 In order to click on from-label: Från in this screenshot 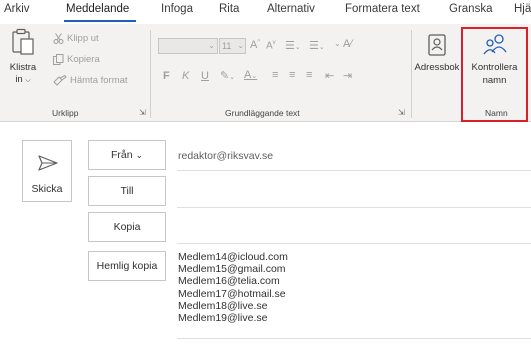, I will do `click(121, 155)`.